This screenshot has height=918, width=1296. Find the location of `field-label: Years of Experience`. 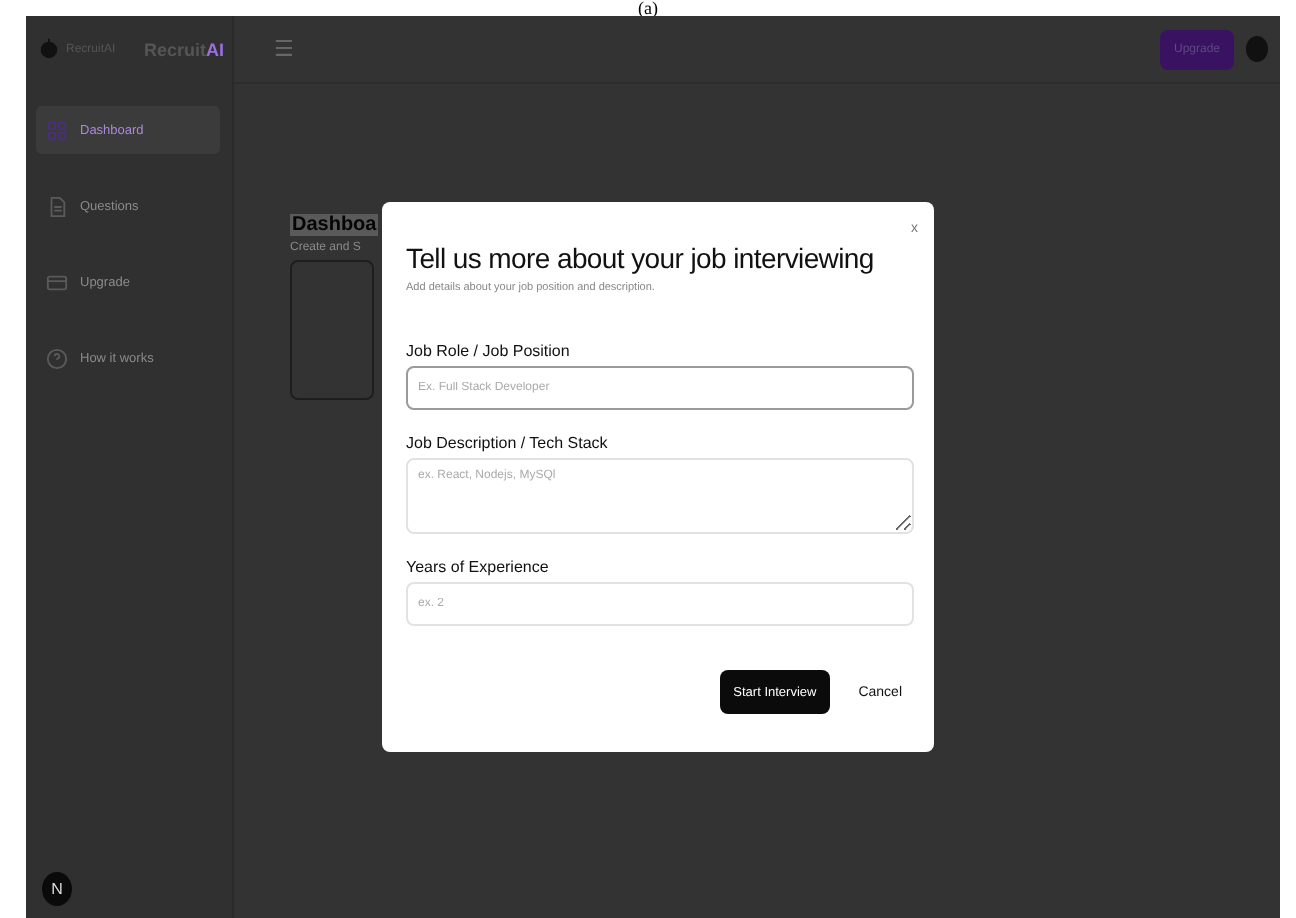

field-label: Years of Experience is located at coordinates (478, 567).